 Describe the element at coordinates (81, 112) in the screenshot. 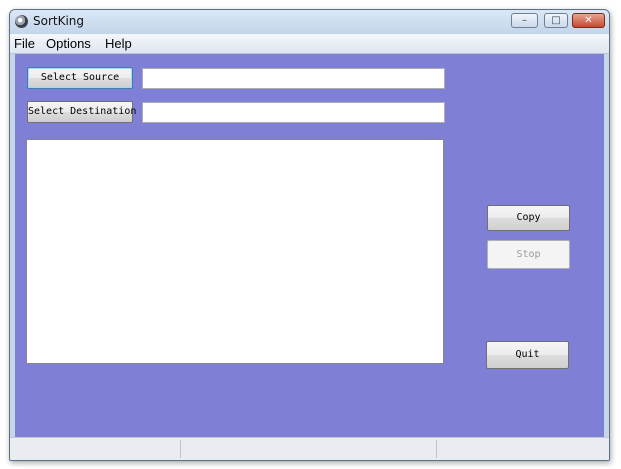

I see `select-destination-button: Select Destination` at that location.